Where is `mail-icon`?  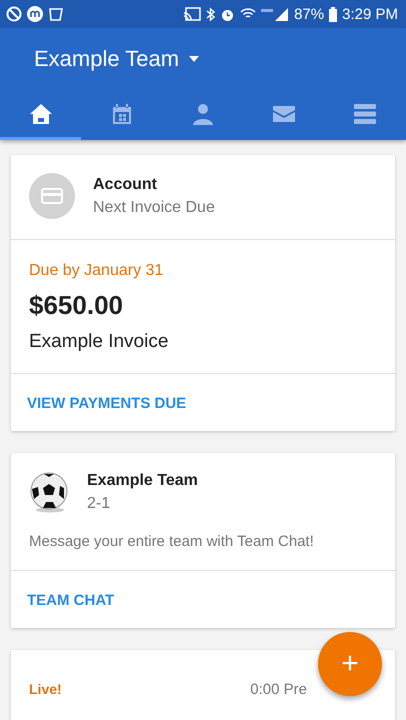 mail-icon is located at coordinates (284, 113).